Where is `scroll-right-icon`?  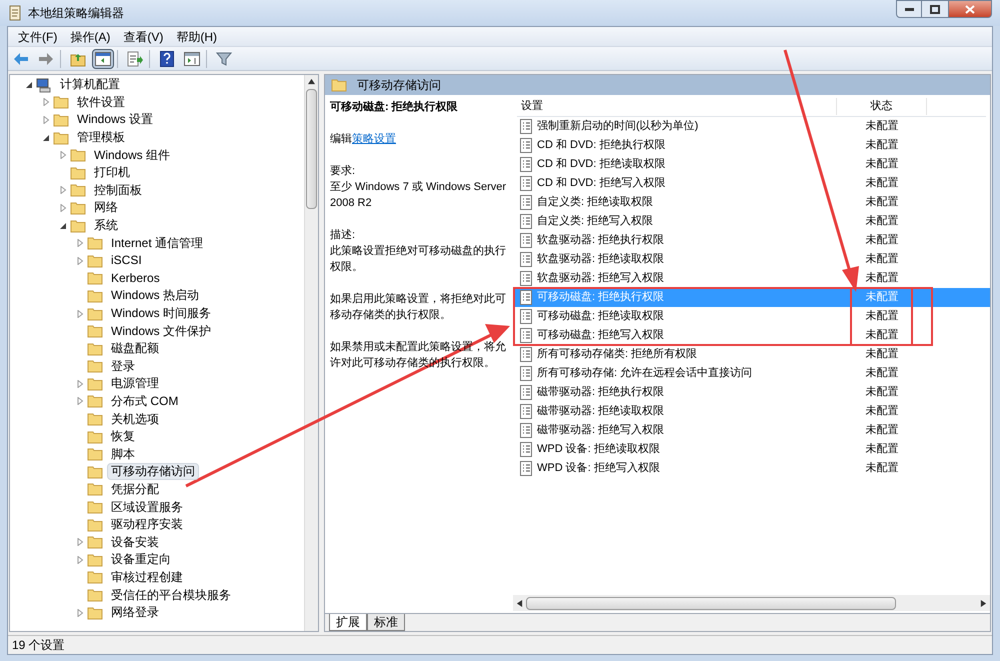
scroll-right-icon is located at coordinates (983, 603).